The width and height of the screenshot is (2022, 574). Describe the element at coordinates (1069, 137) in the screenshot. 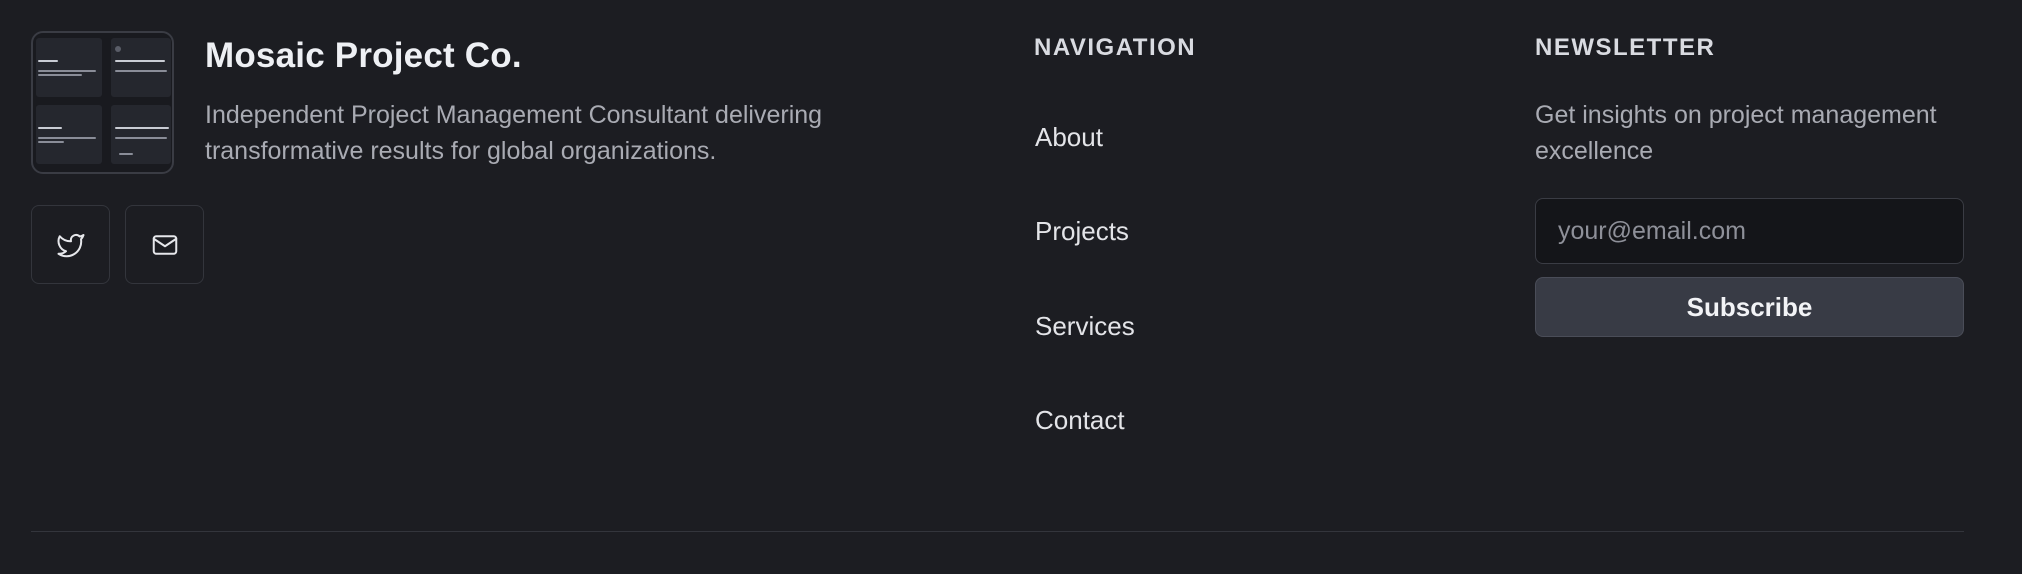

I see `nav-link-about: About` at that location.